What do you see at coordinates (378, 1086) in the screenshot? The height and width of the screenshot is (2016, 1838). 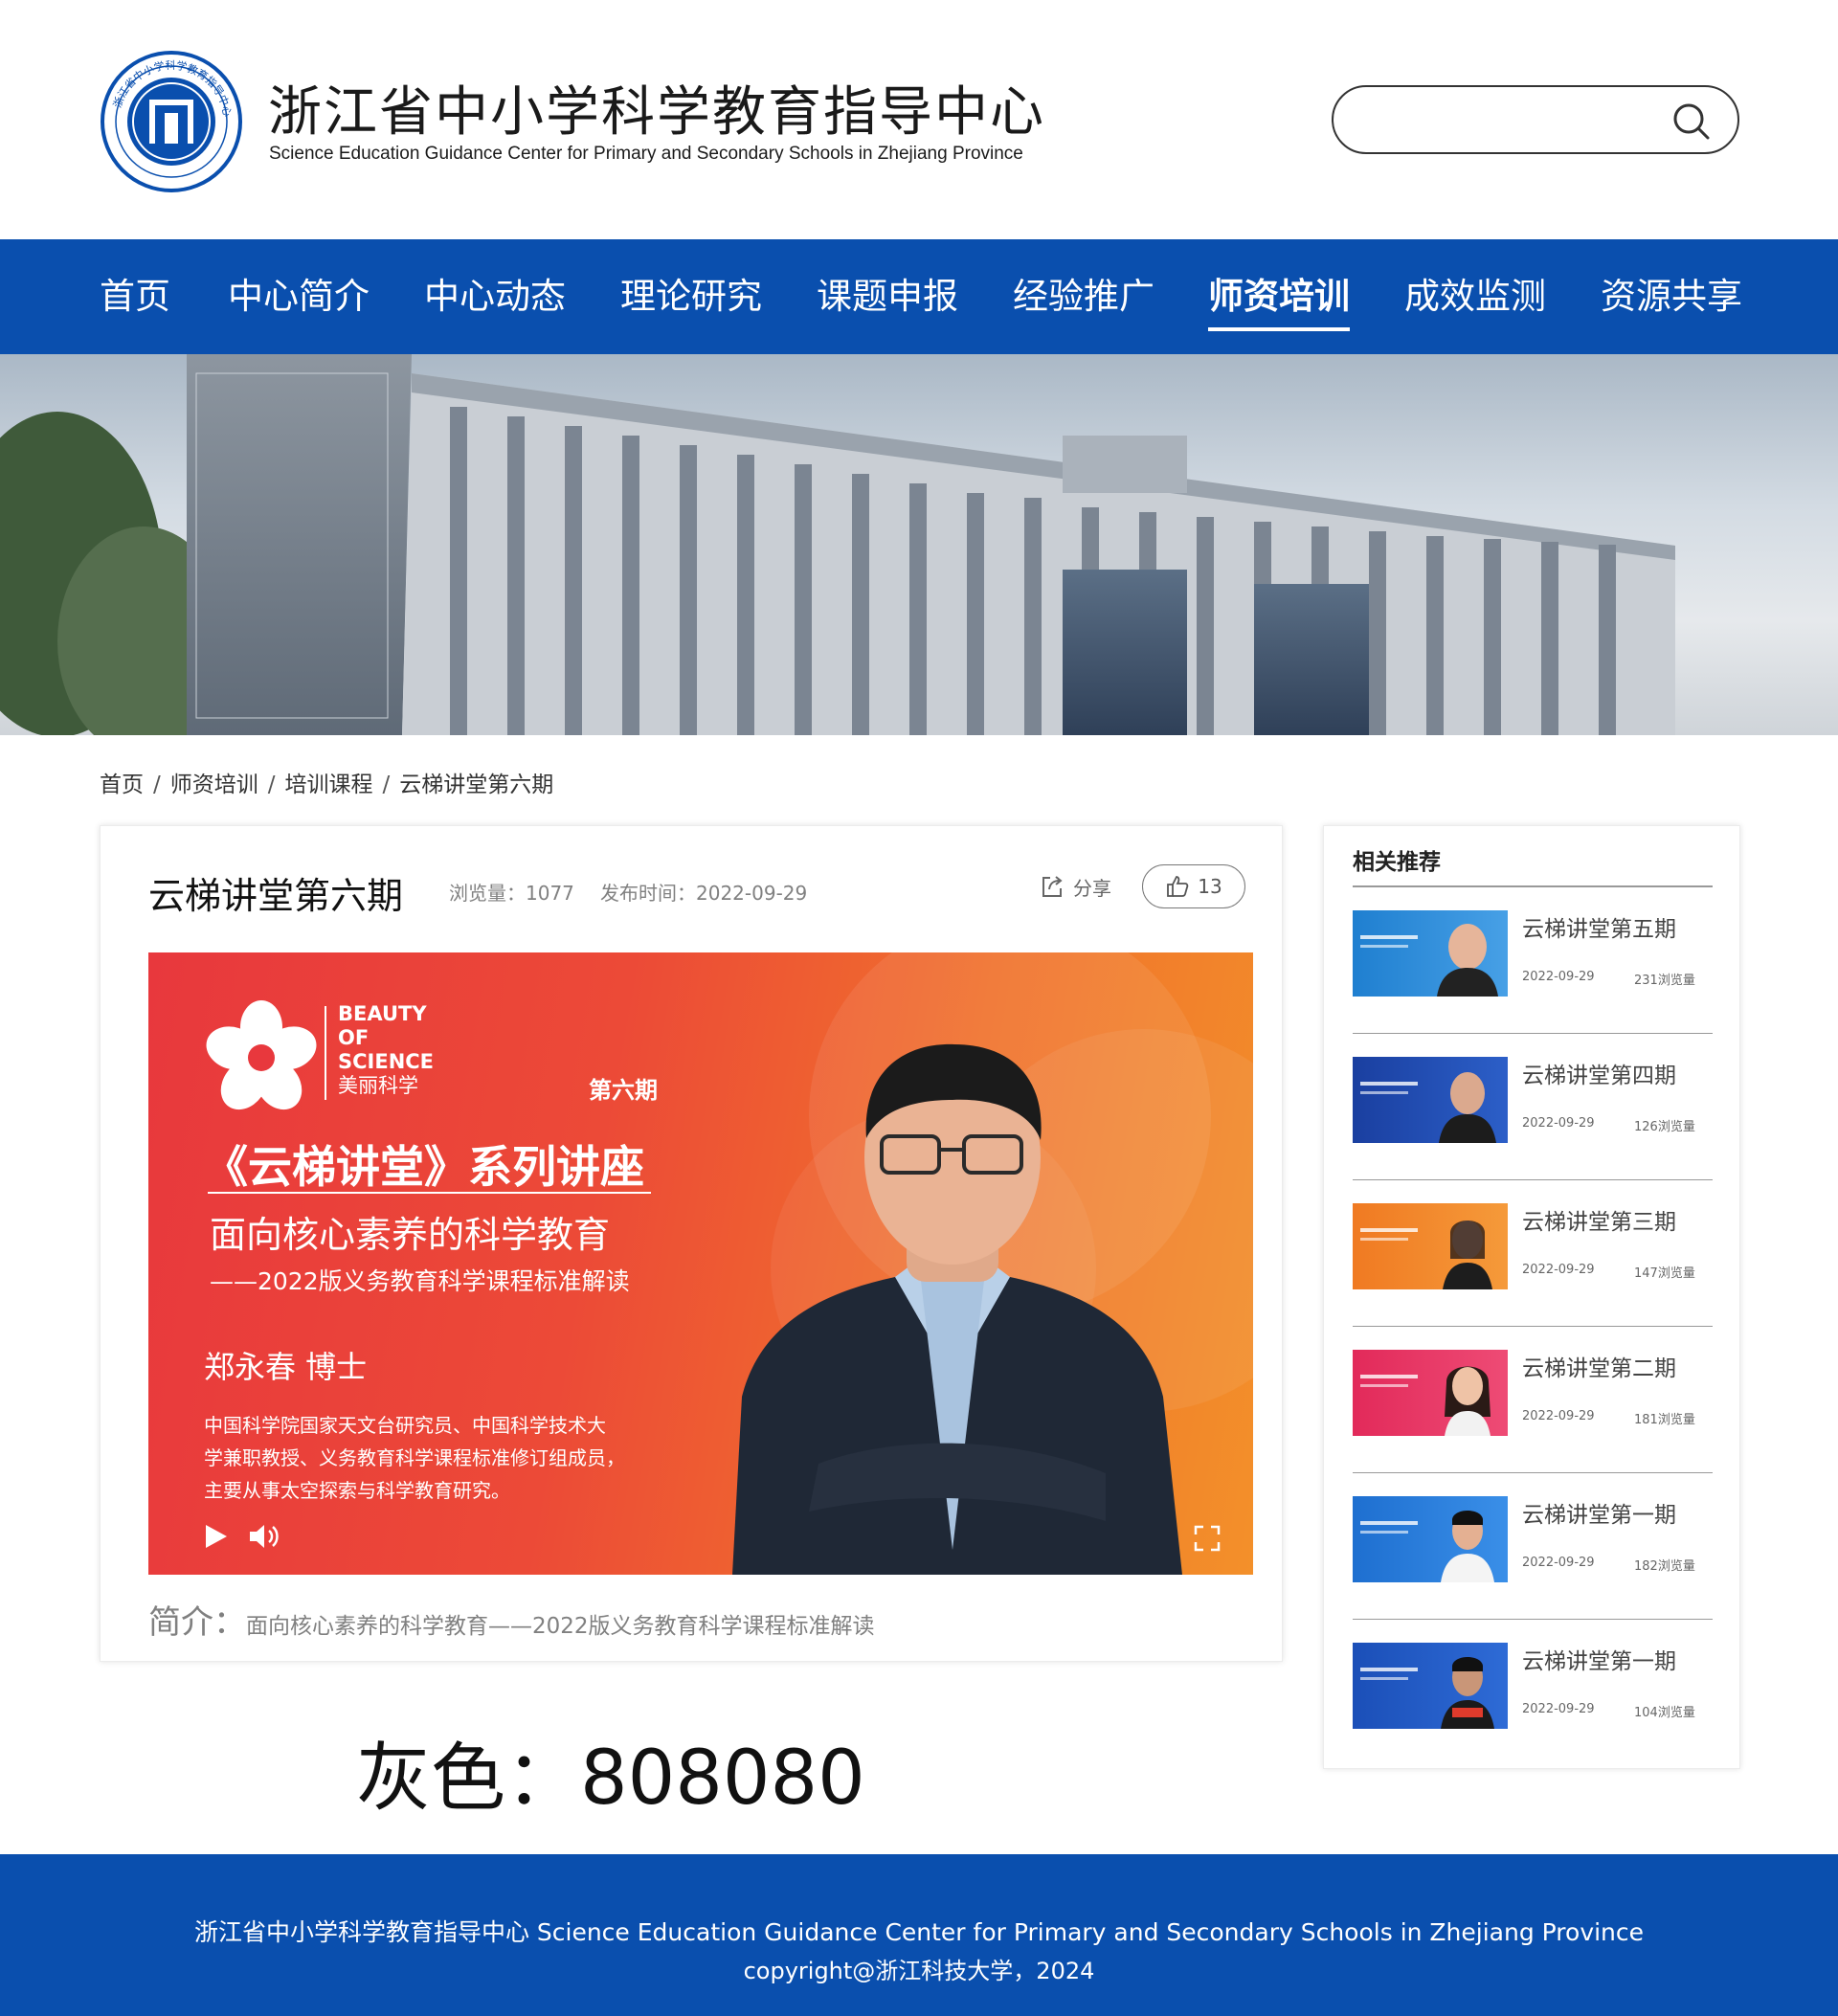 I see `brand-cn: 美丽科学` at bounding box center [378, 1086].